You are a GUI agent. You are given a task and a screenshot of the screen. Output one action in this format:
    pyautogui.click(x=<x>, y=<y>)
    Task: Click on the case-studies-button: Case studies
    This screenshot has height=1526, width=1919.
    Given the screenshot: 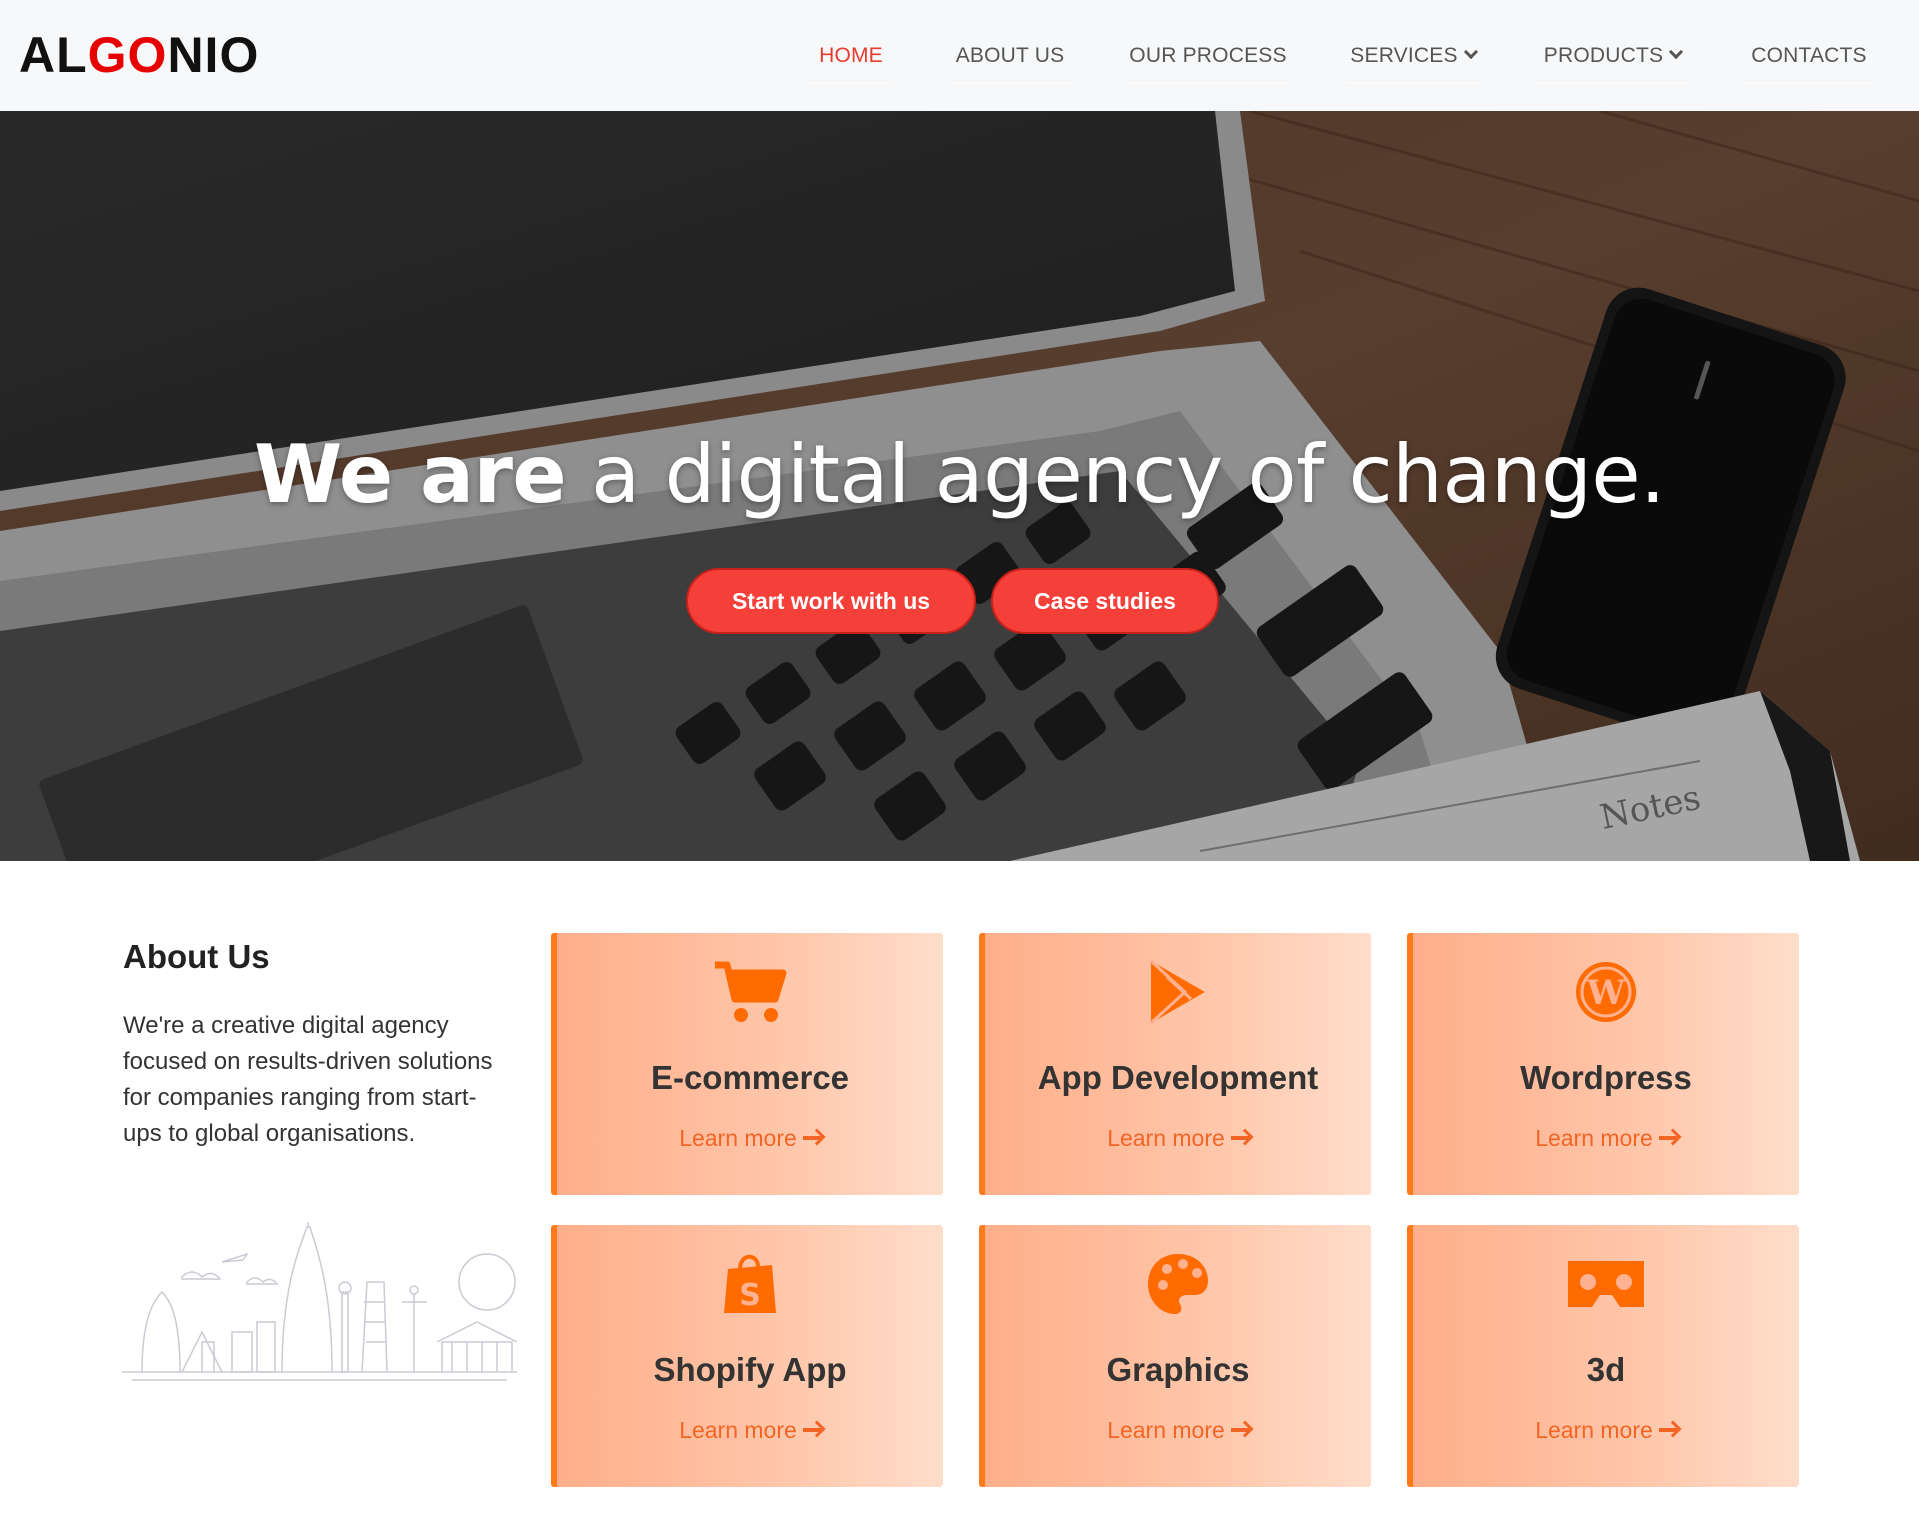 What is the action you would take?
    pyautogui.click(x=1105, y=601)
    